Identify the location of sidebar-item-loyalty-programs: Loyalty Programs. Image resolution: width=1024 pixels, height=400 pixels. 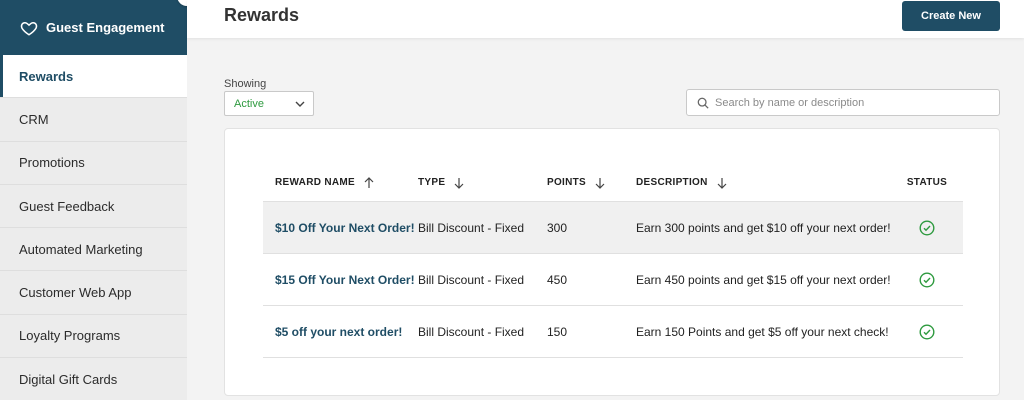
(93, 337).